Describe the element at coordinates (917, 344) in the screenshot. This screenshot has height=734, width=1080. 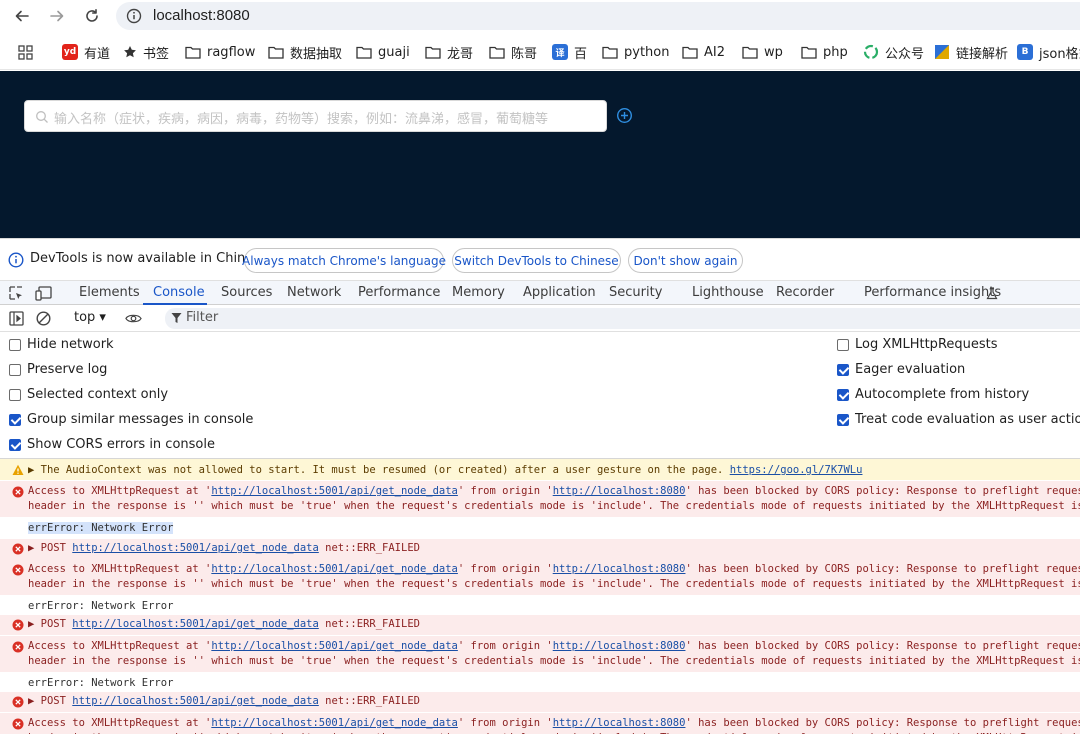
I see `log-xmlhttprequests-checkbox: Log XMLHttpRequests` at that location.